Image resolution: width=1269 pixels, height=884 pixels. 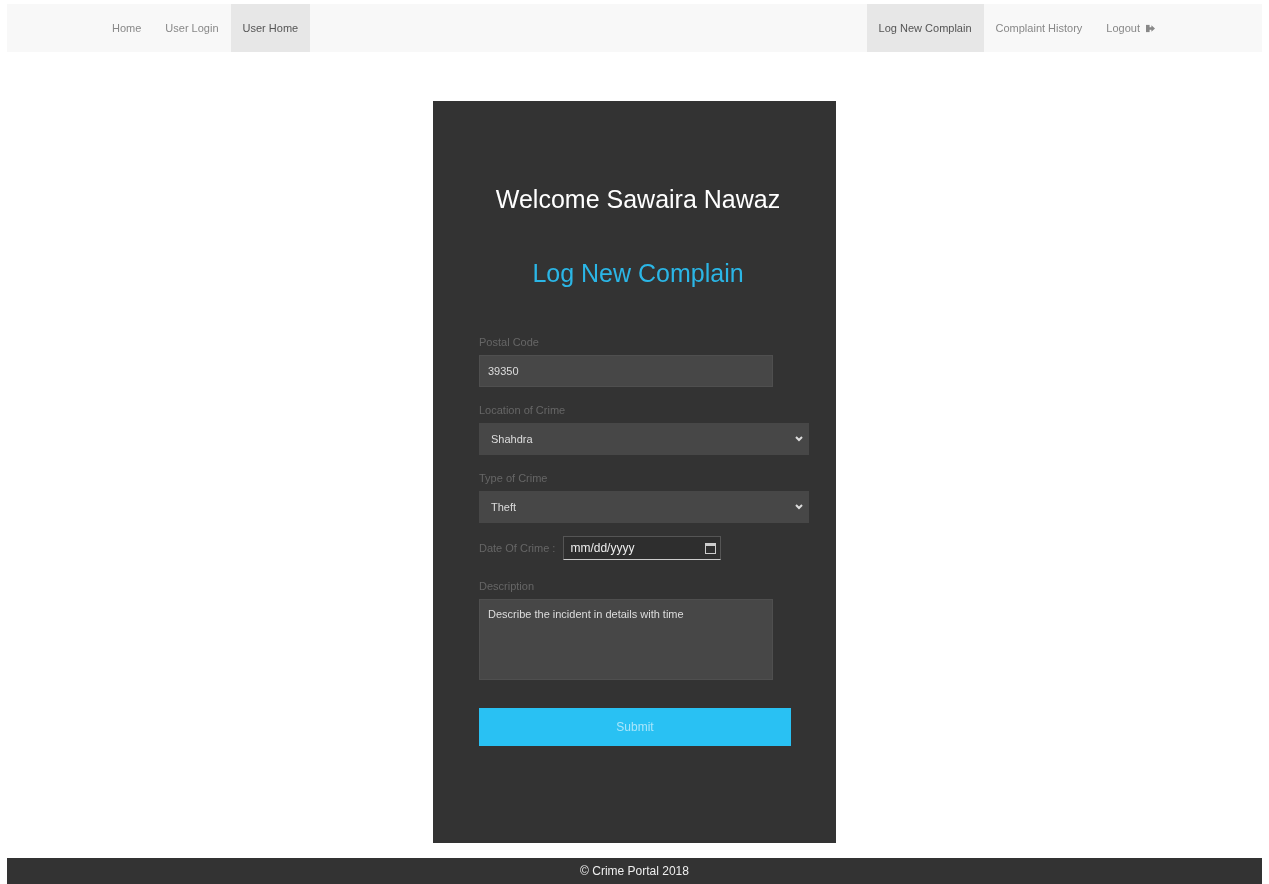 I want to click on select-field: Theft, so click(x=644, y=507).